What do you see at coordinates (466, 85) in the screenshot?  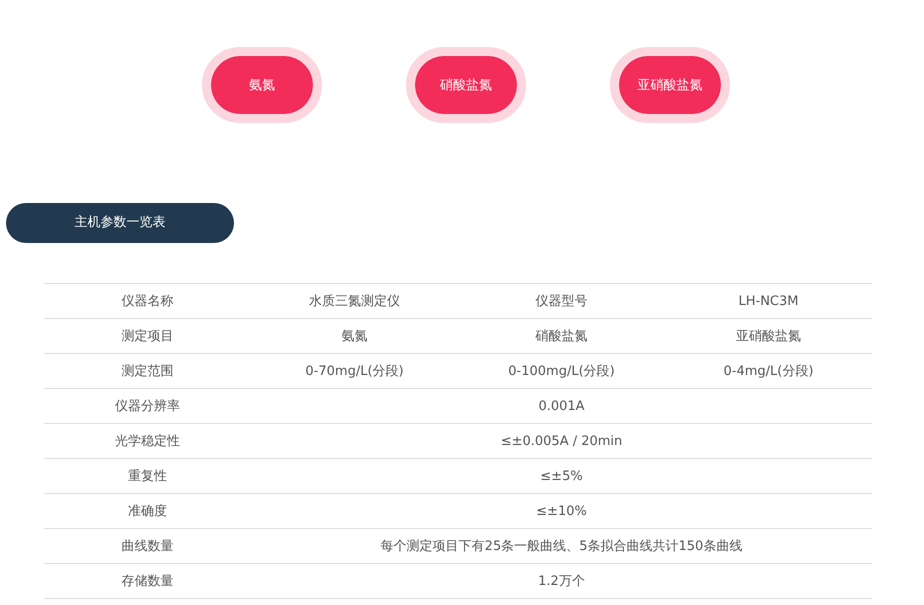 I see `category-button: 硝酸盐氮` at bounding box center [466, 85].